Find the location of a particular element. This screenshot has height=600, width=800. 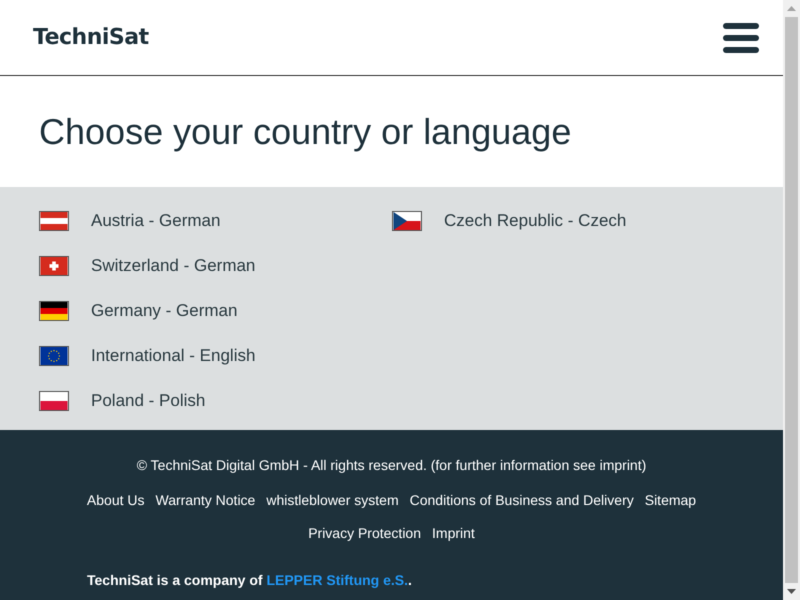

footer-link: Imprint is located at coordinates (453, 533).